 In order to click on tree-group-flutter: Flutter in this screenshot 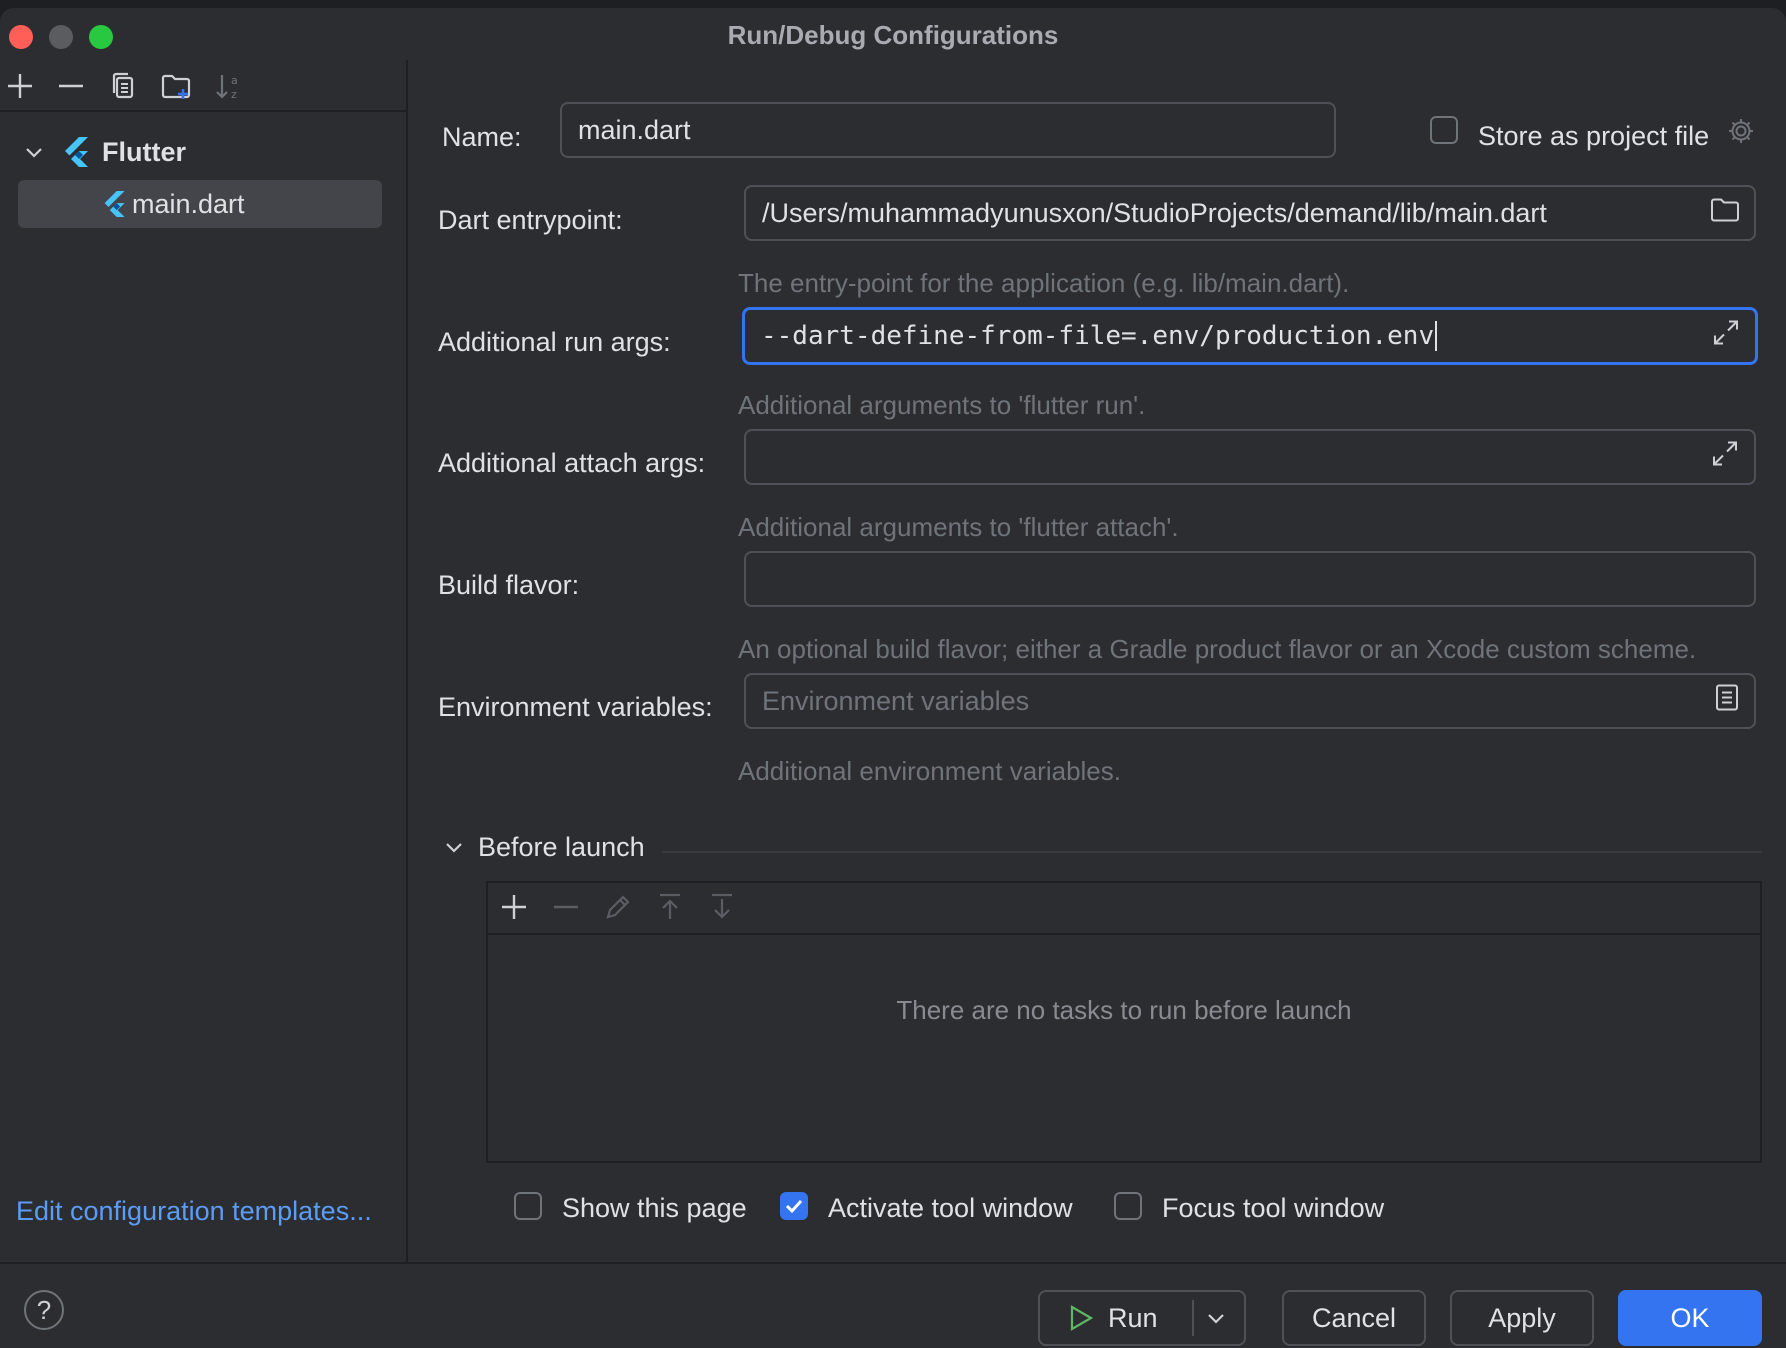, I will do `click(104, 152)`.